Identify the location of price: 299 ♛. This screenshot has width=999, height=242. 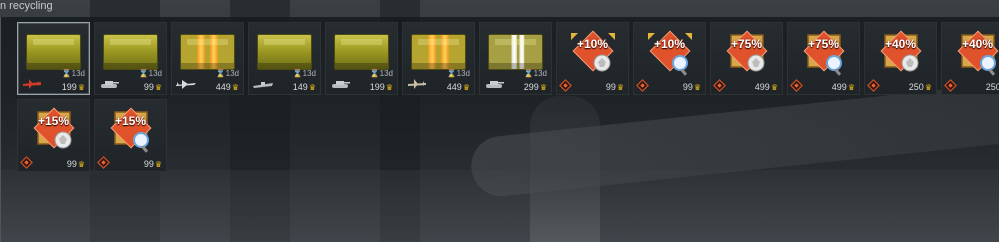
(535, 87).